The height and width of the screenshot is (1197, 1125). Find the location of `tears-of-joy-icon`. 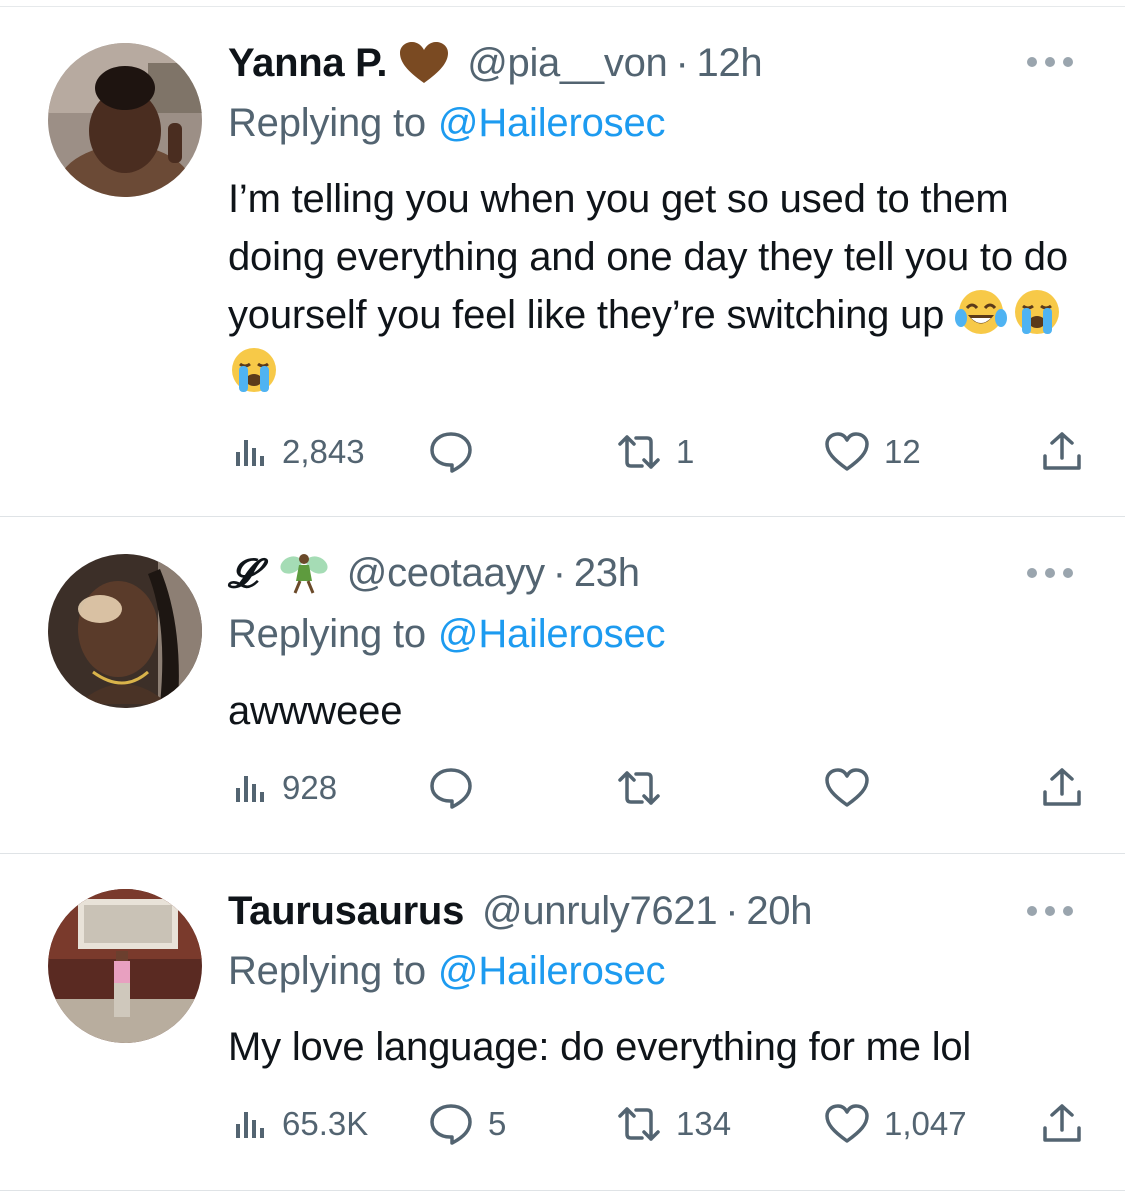

tears-of-joy-icon is located at coordinates (981, 312).